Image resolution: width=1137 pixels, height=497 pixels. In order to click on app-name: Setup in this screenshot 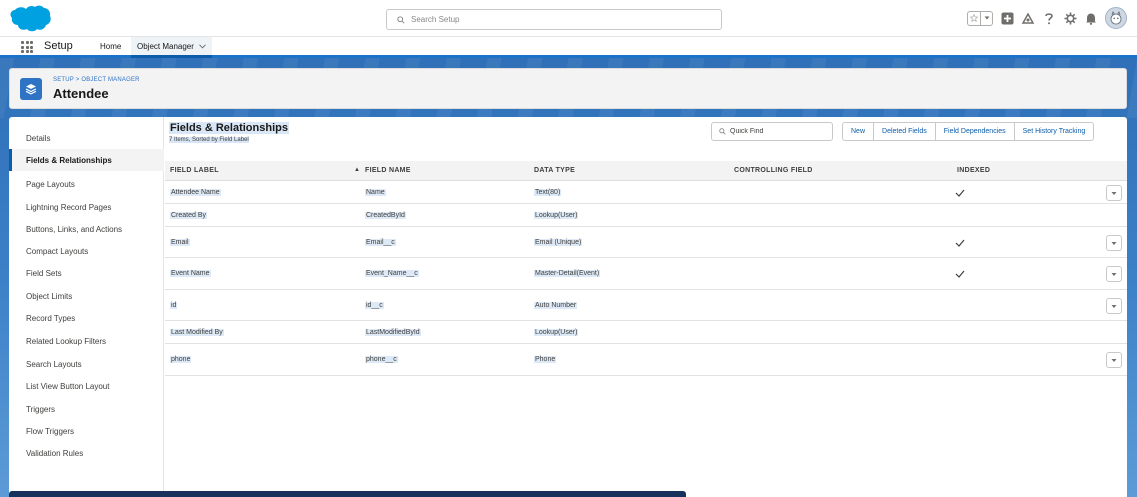, I will do `click(58, 46)`.